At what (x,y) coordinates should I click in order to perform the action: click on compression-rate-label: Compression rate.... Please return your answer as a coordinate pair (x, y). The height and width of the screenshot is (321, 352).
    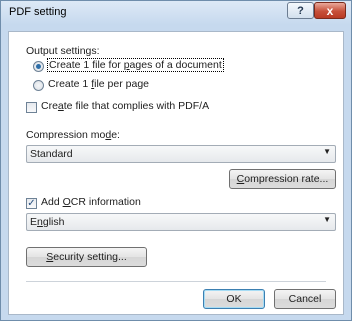
    Looking at the image, I should click on (282, 179).